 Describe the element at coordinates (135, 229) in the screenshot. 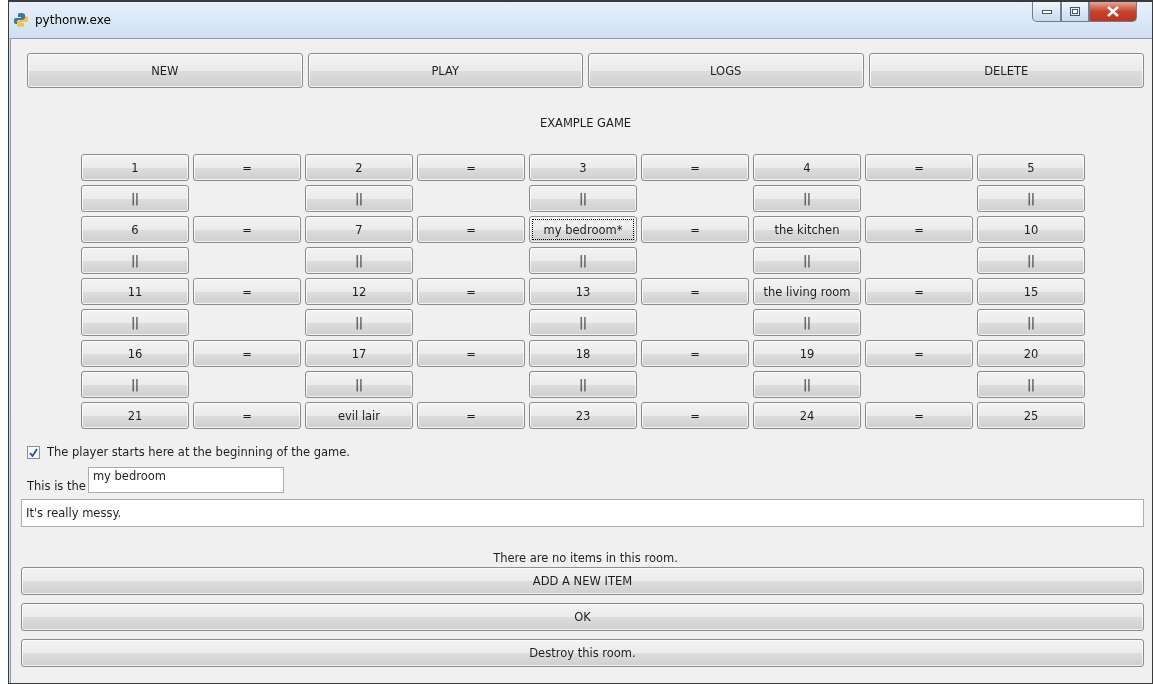

I see `map-button: 6` at that location.